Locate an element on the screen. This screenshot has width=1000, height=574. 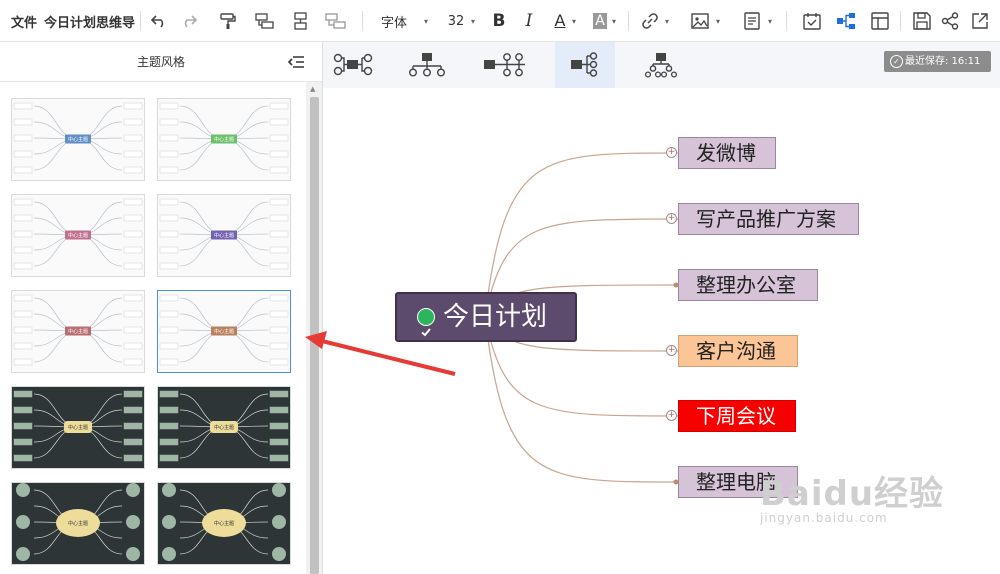
branch-topic: 客户沟通 is located at coordinates (738, 351).